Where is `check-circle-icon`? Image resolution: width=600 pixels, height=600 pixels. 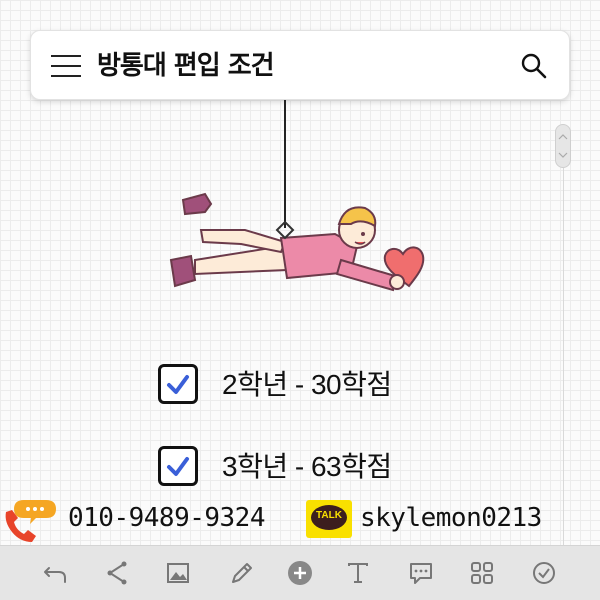 check-circle-icon is located at coordinates (544, 573).